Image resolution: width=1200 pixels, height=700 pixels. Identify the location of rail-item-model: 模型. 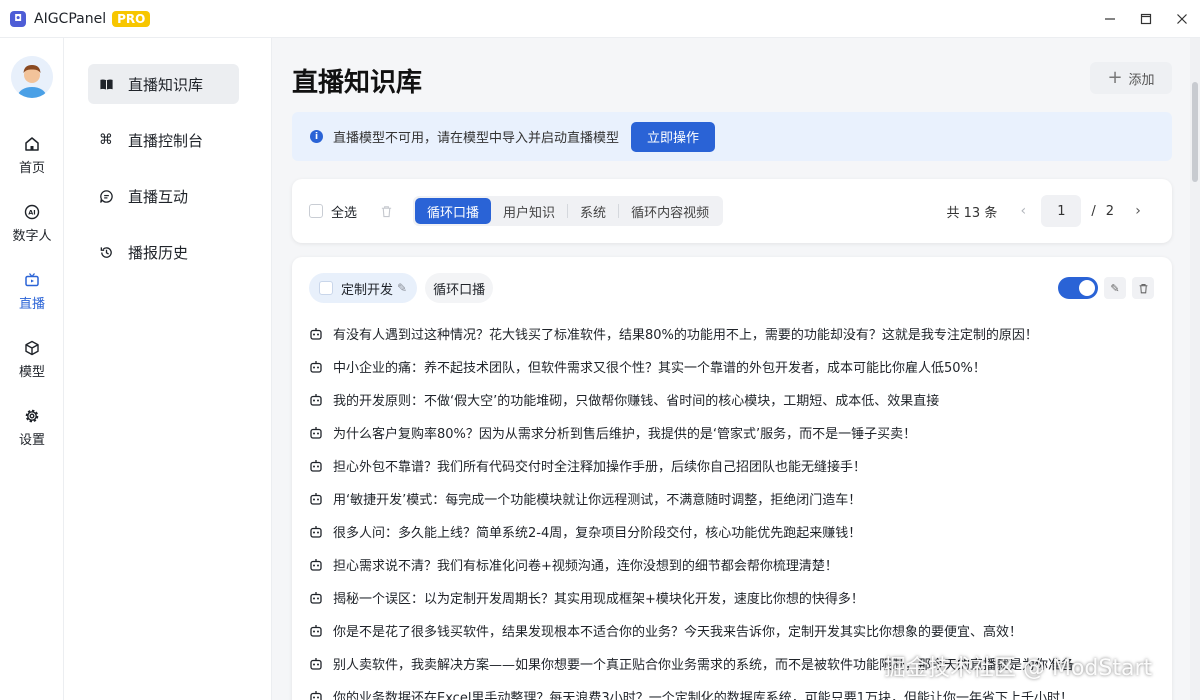
(32, 359).